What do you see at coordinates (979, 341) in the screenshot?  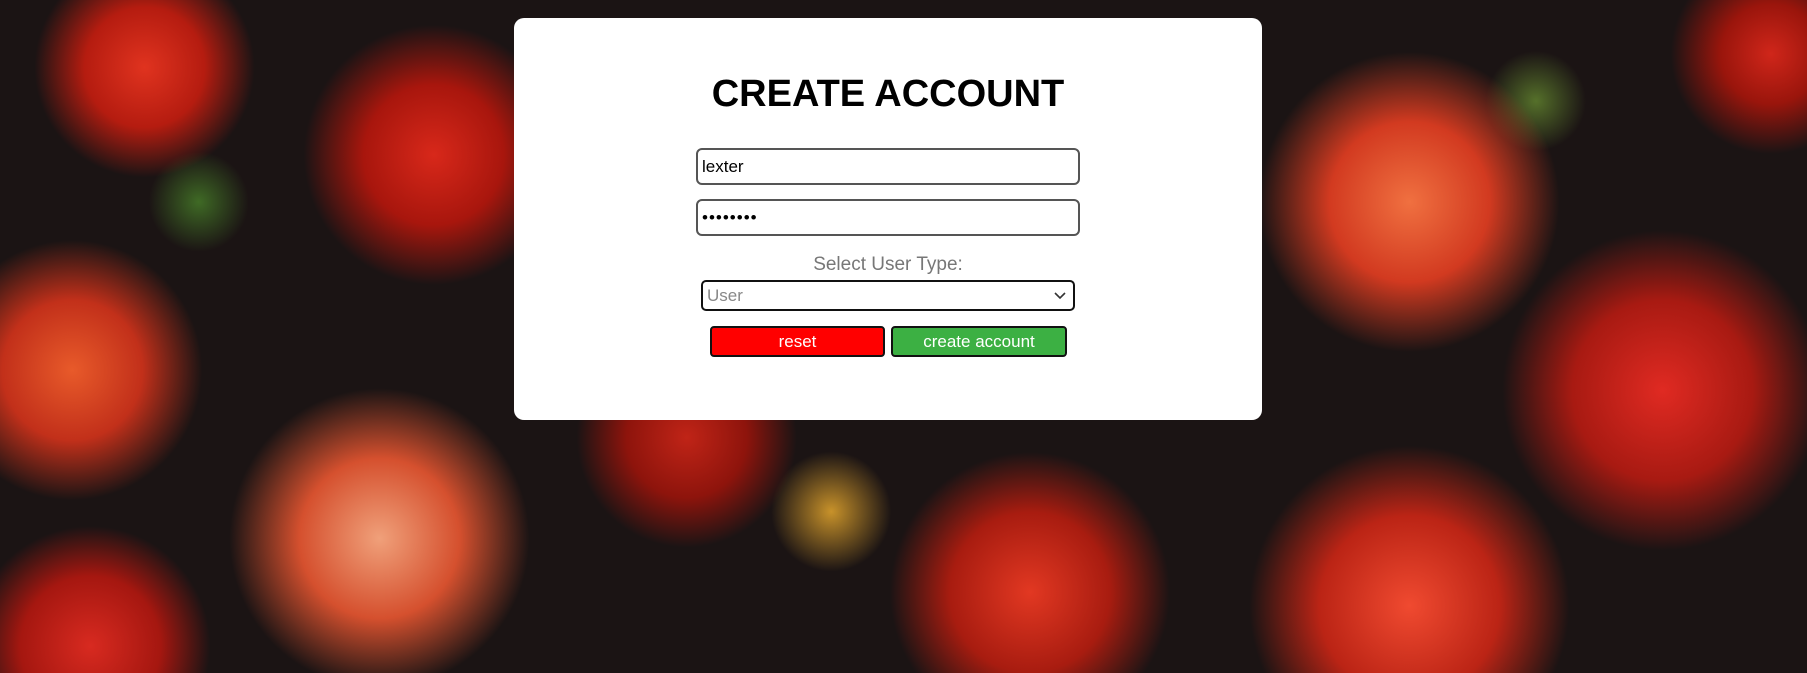 I see `create-account-button: create account` at bounding box center [979, 341].